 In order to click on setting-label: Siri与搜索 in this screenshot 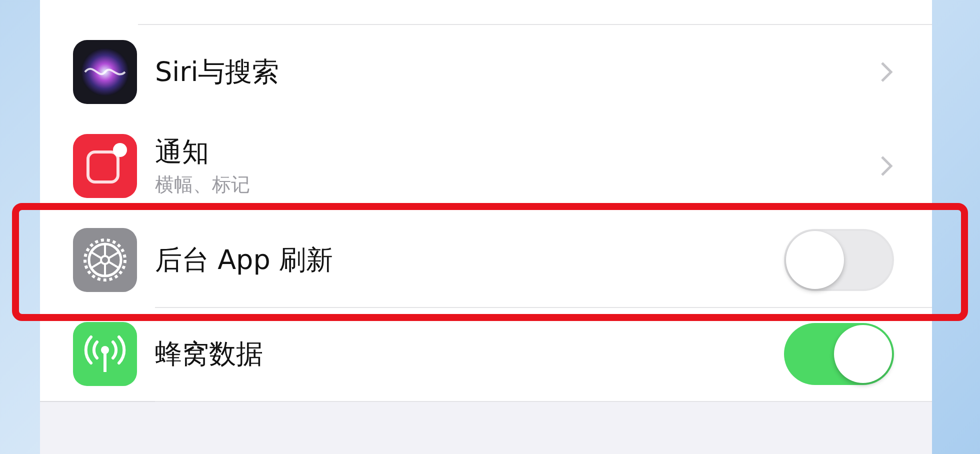, I will do `click(217, 73)`.